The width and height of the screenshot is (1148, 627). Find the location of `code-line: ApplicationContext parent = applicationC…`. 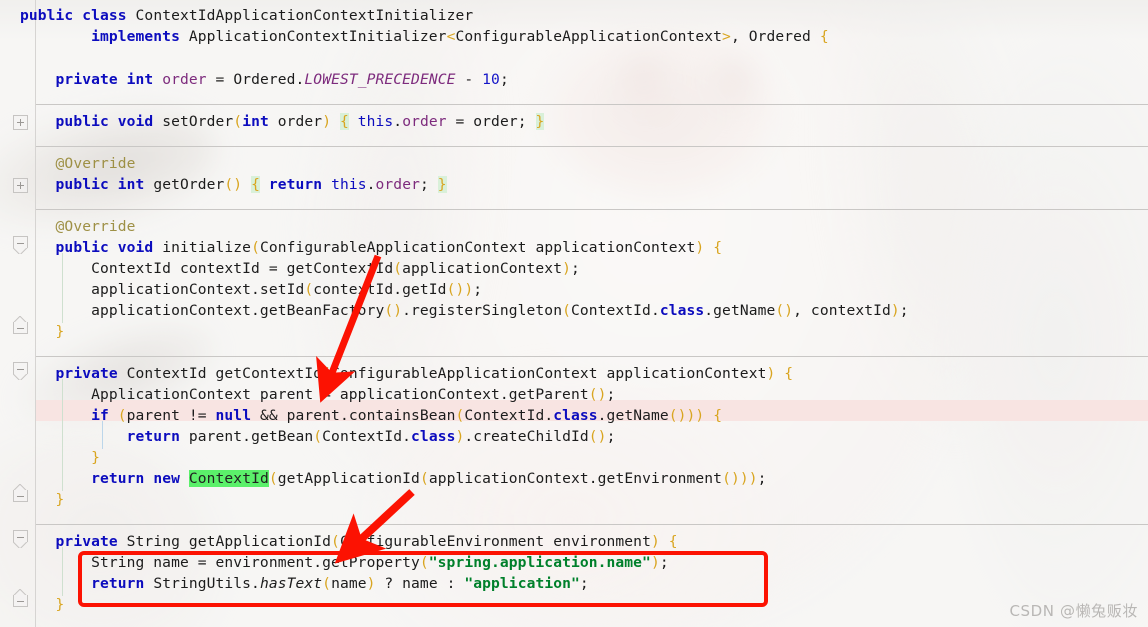

code-line: ApplicationContext parent = applicationC… is located at coordinates (574, 395).